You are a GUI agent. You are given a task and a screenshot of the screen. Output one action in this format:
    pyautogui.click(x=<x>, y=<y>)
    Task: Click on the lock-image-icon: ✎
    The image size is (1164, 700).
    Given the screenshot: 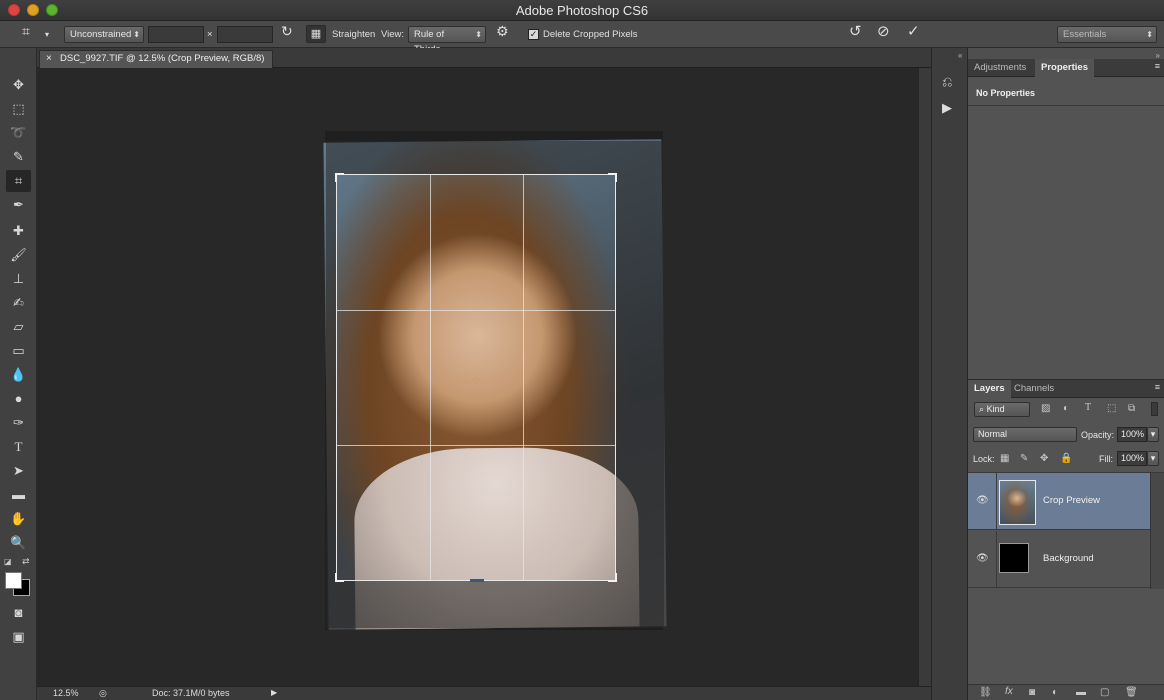 What is the action you would take?
    pyautogui.click(x=1024, y=458)
    